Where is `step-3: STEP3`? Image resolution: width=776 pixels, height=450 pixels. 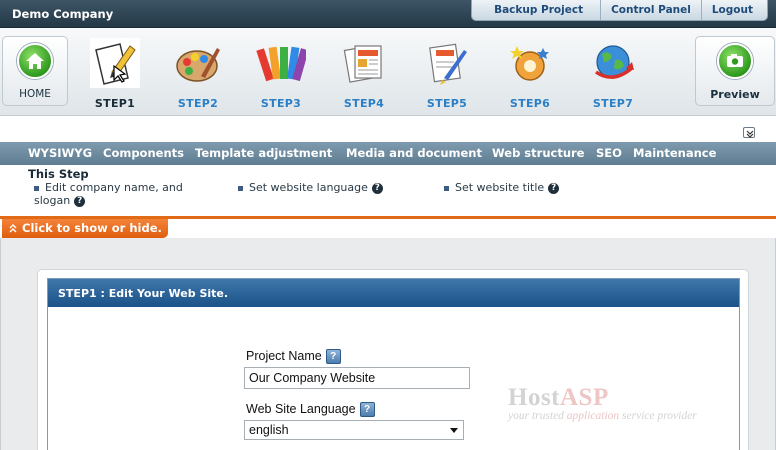 step-3: STEP3 is located at coordinates (281, 74).